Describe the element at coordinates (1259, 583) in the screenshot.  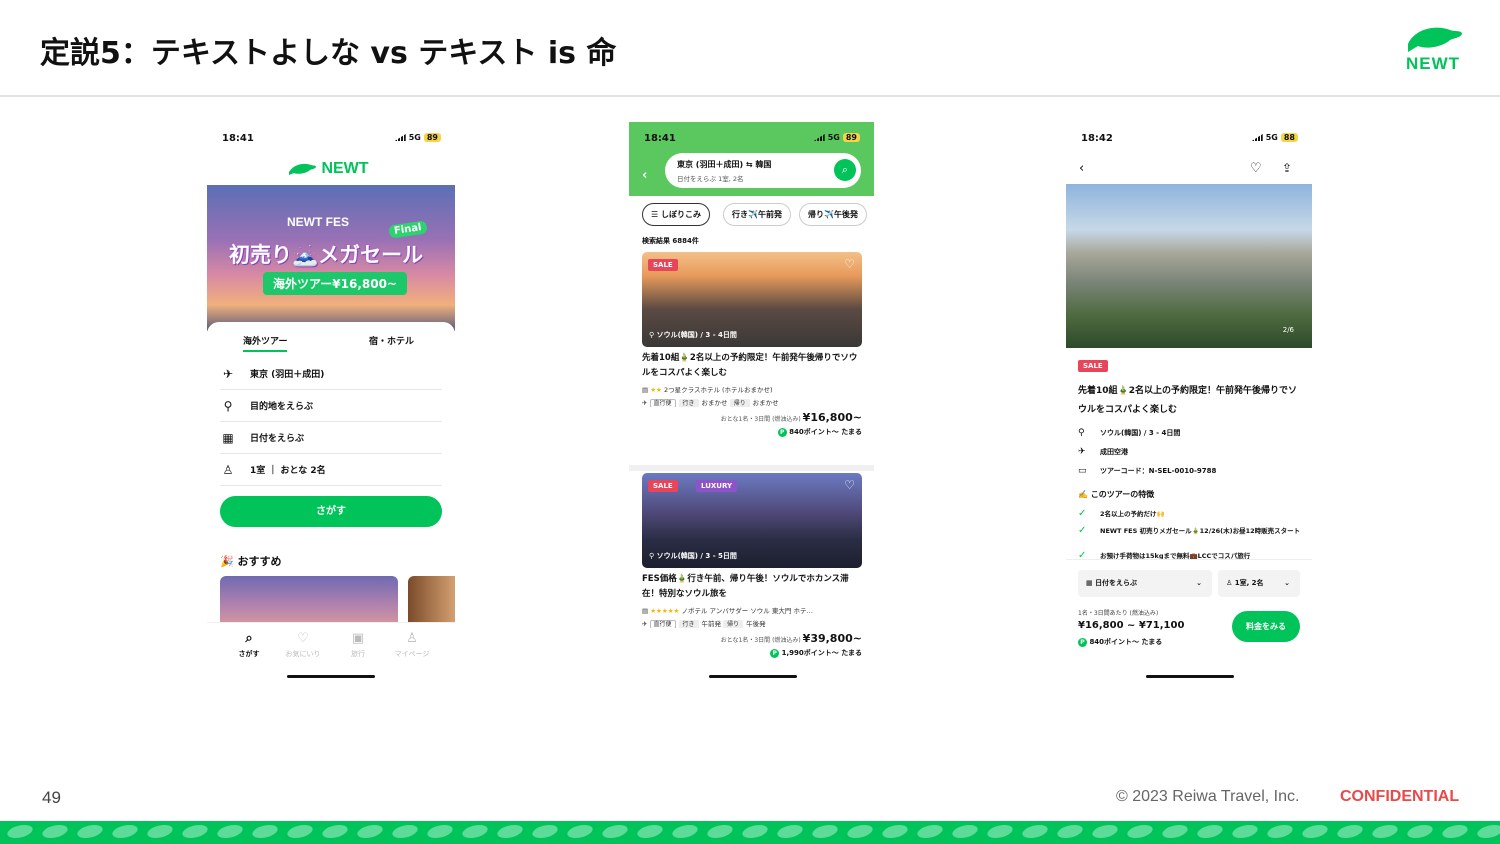
I see `room-select: ♙ 1室, 2名 ⌄` at that location.